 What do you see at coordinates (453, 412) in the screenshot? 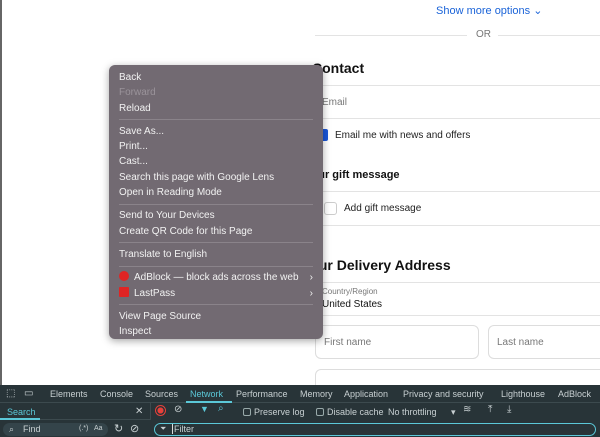
I see `dropdown-arrow-icon: ▾` at bounding box center [453, 412].